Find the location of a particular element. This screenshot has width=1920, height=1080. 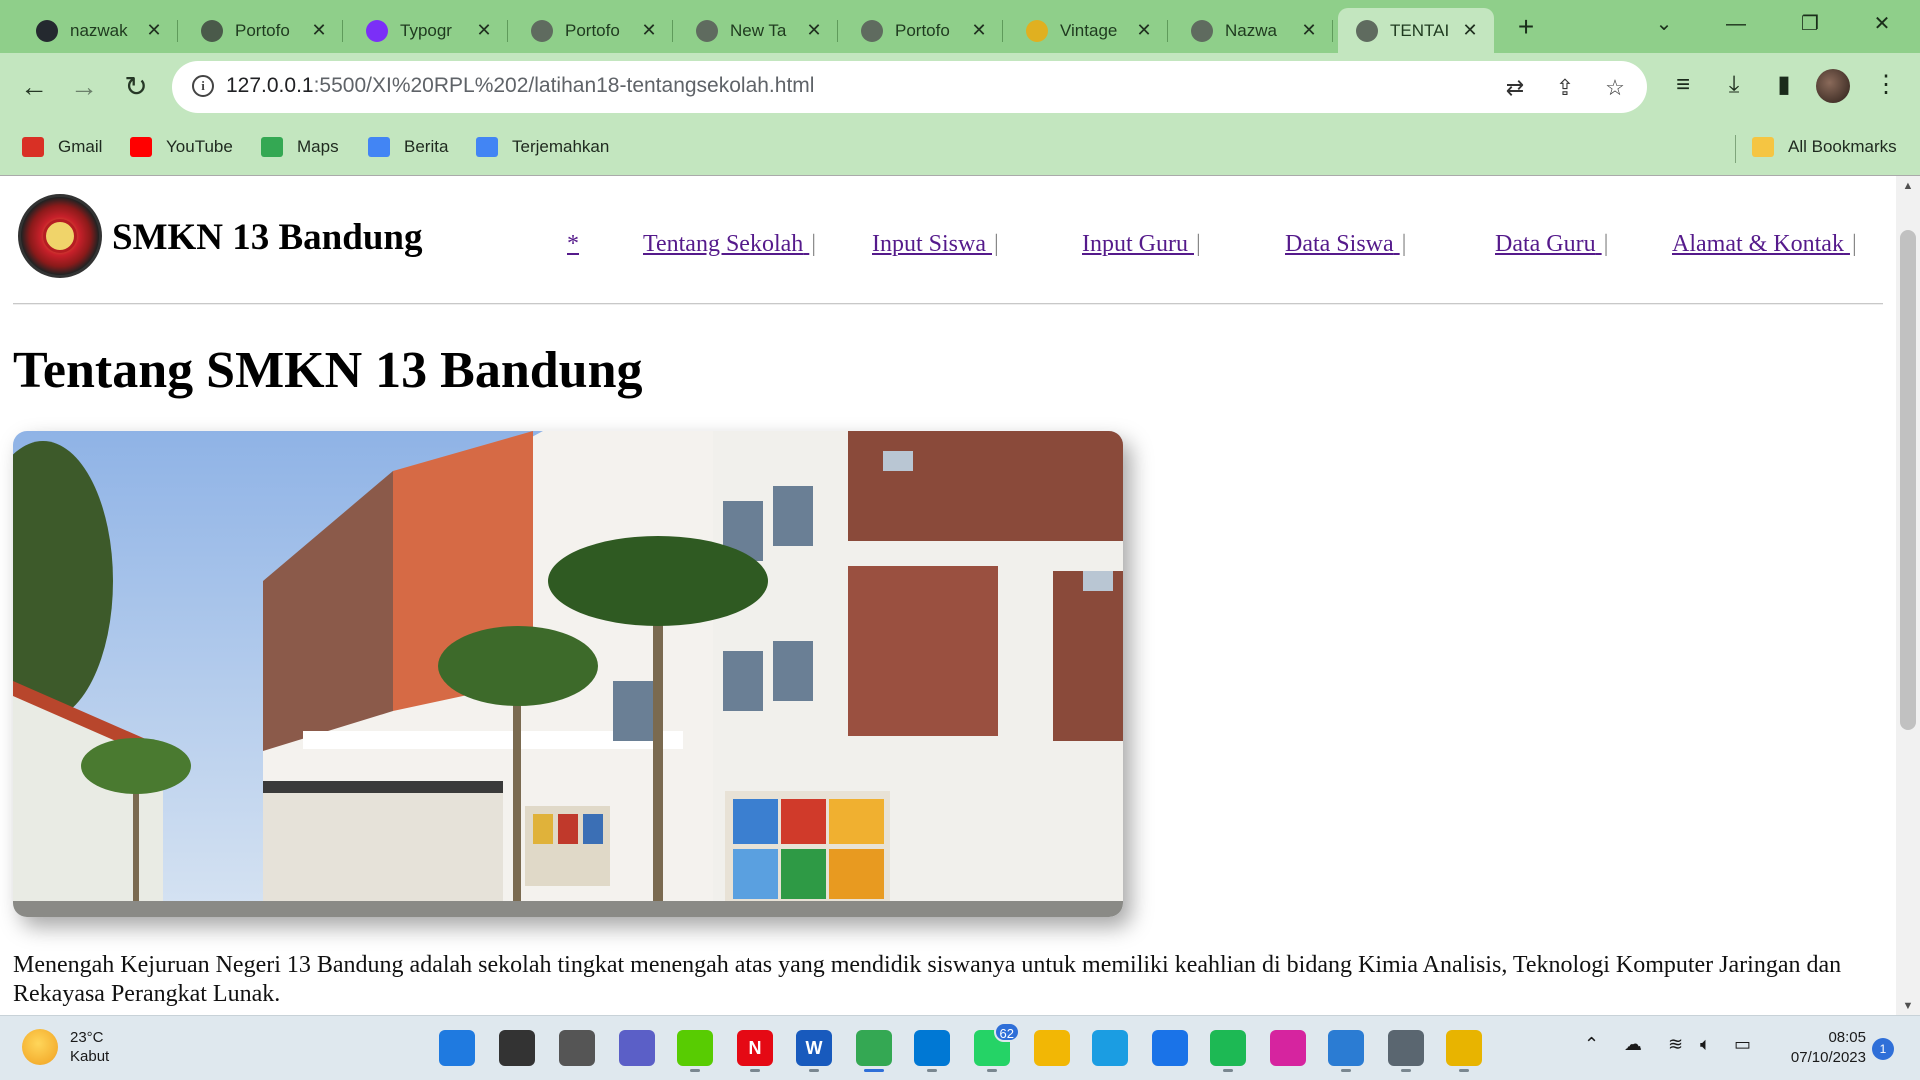

translate-icon: ⇄ is located at coordinates (1515, 88).